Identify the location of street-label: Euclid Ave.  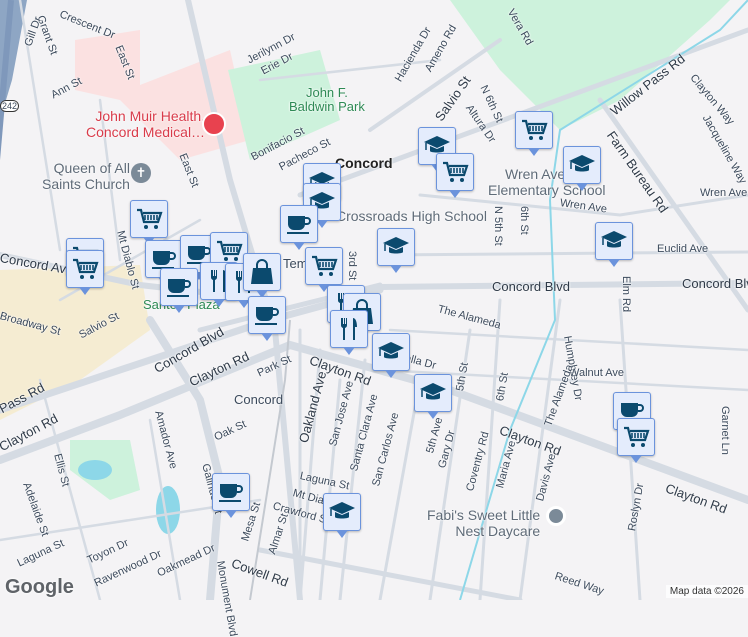
(683, 249).